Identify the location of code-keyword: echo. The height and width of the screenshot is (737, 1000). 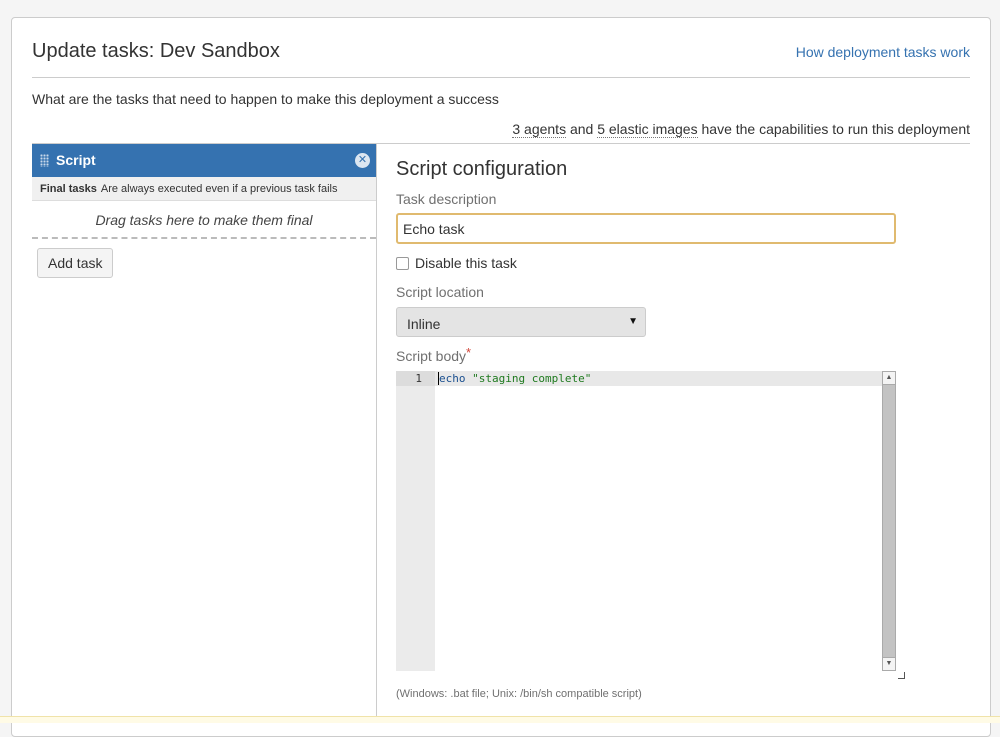
(452, 378).